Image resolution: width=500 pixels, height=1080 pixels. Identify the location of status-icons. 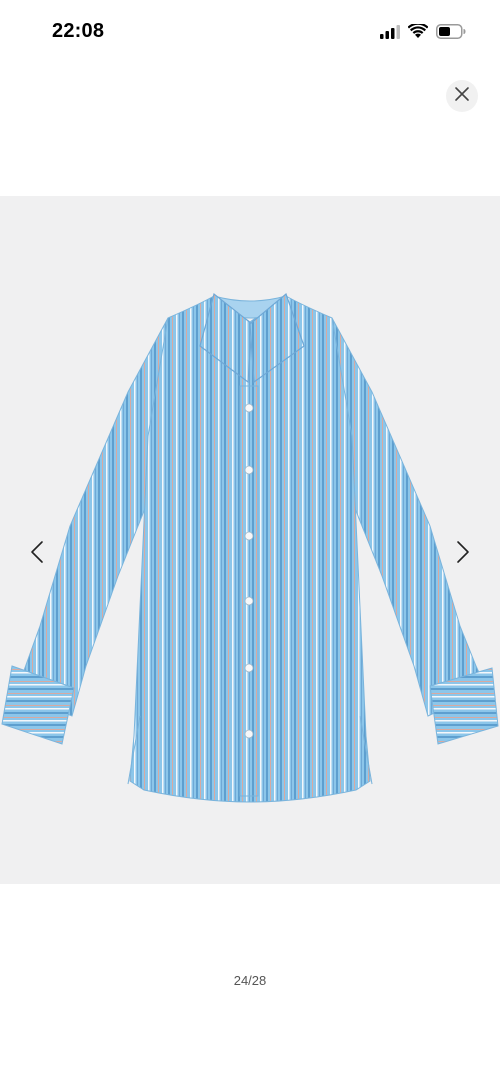
(423, 31).